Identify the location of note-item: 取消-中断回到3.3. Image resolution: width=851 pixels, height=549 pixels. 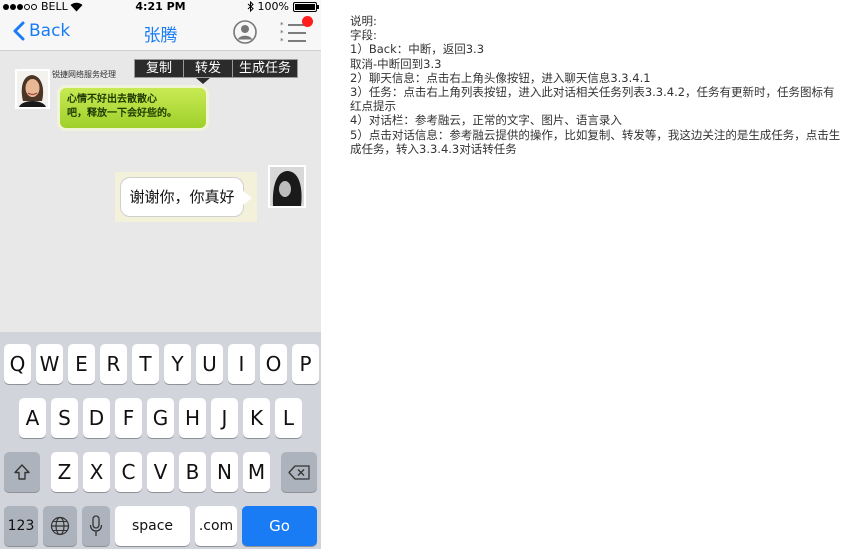
(396, 63).